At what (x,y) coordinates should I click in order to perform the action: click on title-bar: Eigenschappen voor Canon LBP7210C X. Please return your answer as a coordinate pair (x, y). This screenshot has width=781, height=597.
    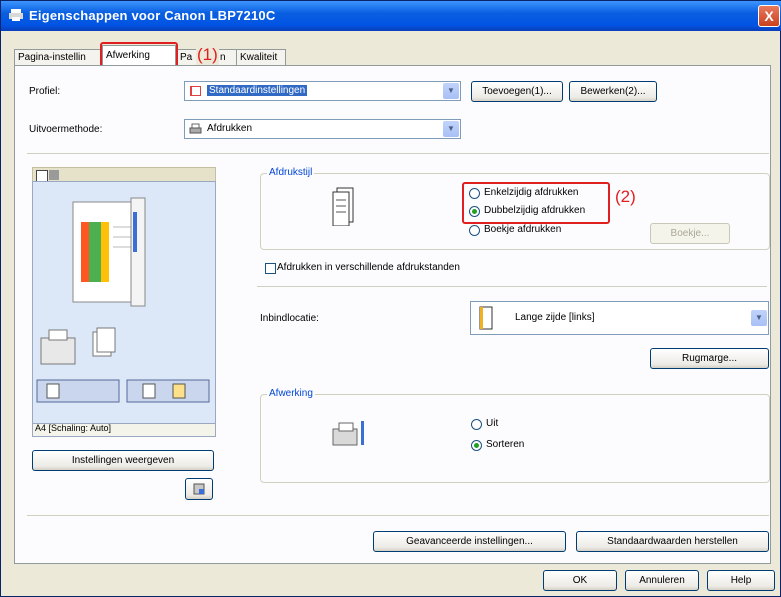
    Looking at the image, I should click on (391, 16).